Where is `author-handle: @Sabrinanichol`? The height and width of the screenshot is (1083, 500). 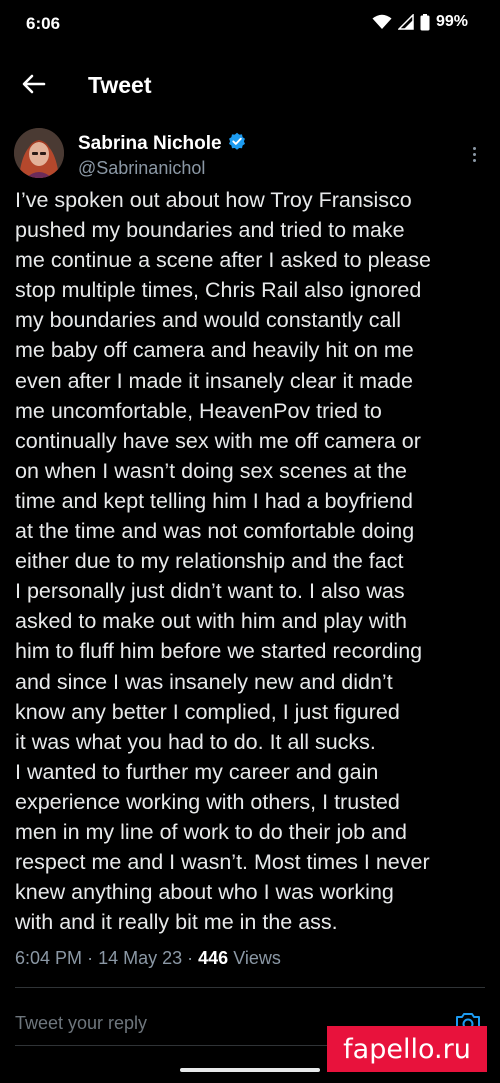 author-handle: @Sabrinanichol is located at coordinates (141, 168).